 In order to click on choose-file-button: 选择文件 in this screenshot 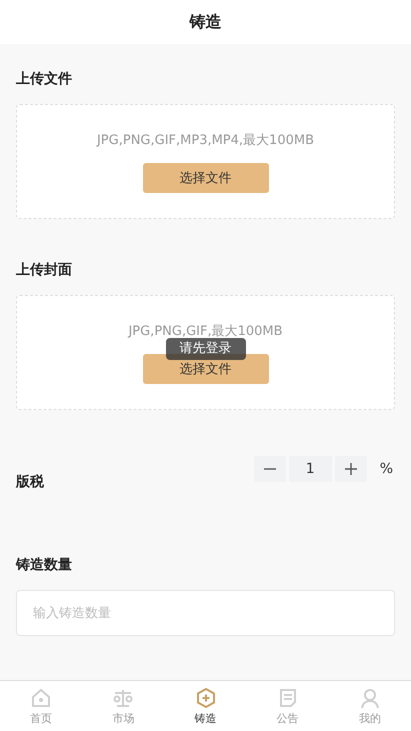, I will do `click(205, 177)`.